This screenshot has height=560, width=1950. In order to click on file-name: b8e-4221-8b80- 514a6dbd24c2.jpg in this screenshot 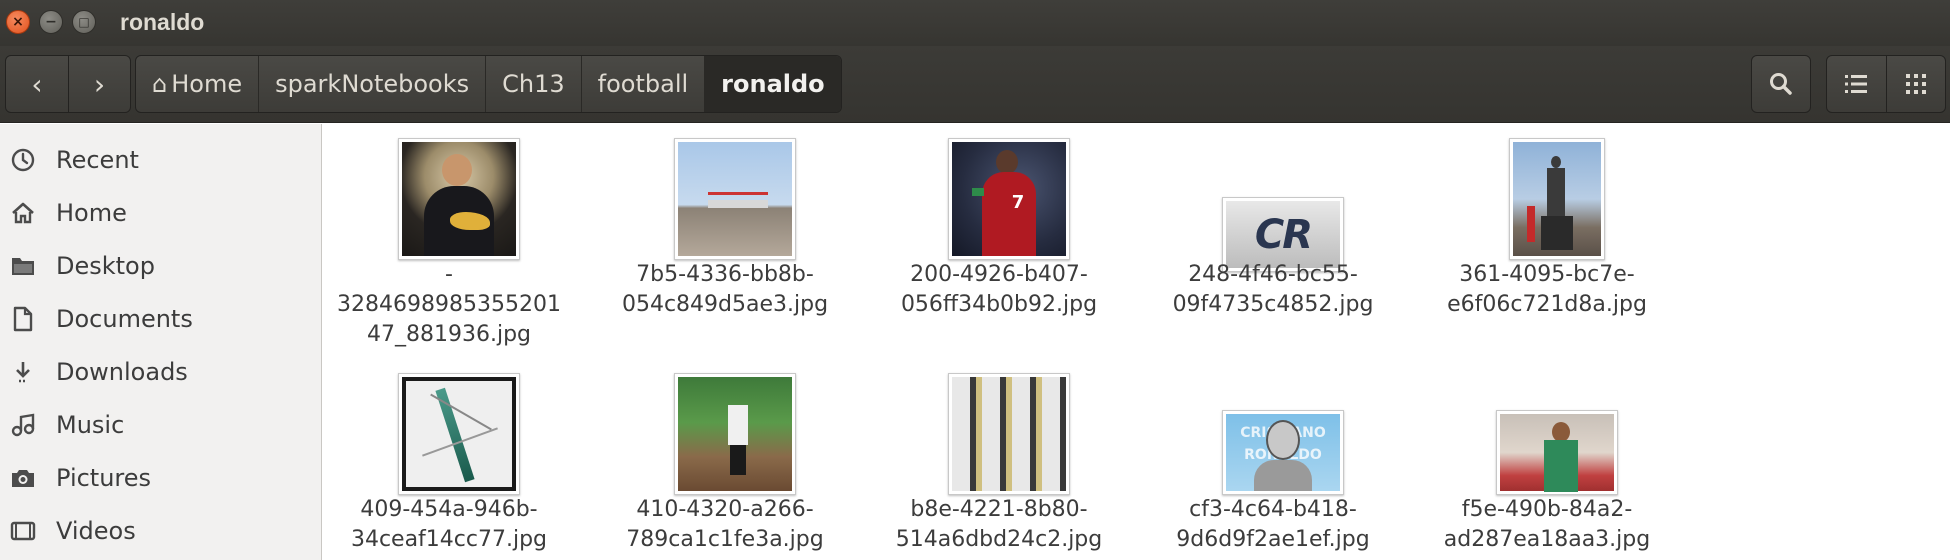, I will do `click(999, 524)`.